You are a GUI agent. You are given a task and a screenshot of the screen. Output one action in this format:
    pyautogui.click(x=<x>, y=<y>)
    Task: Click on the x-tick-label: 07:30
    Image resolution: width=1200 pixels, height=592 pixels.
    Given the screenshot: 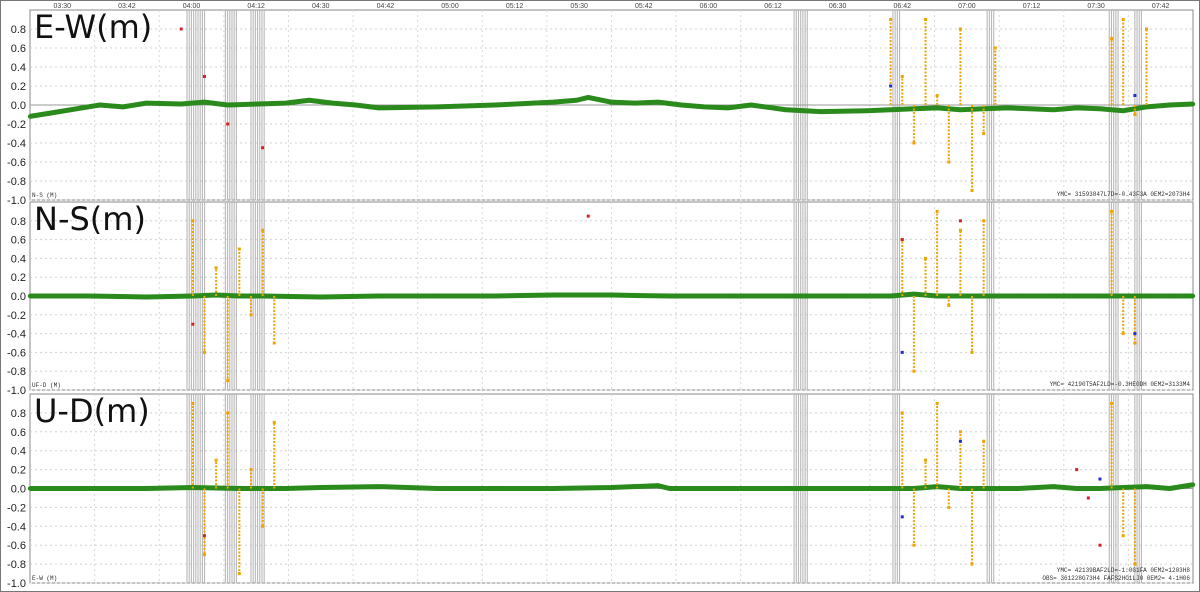 What is the action you would take?
    pyautogui.click(x=1096, y=6)
    